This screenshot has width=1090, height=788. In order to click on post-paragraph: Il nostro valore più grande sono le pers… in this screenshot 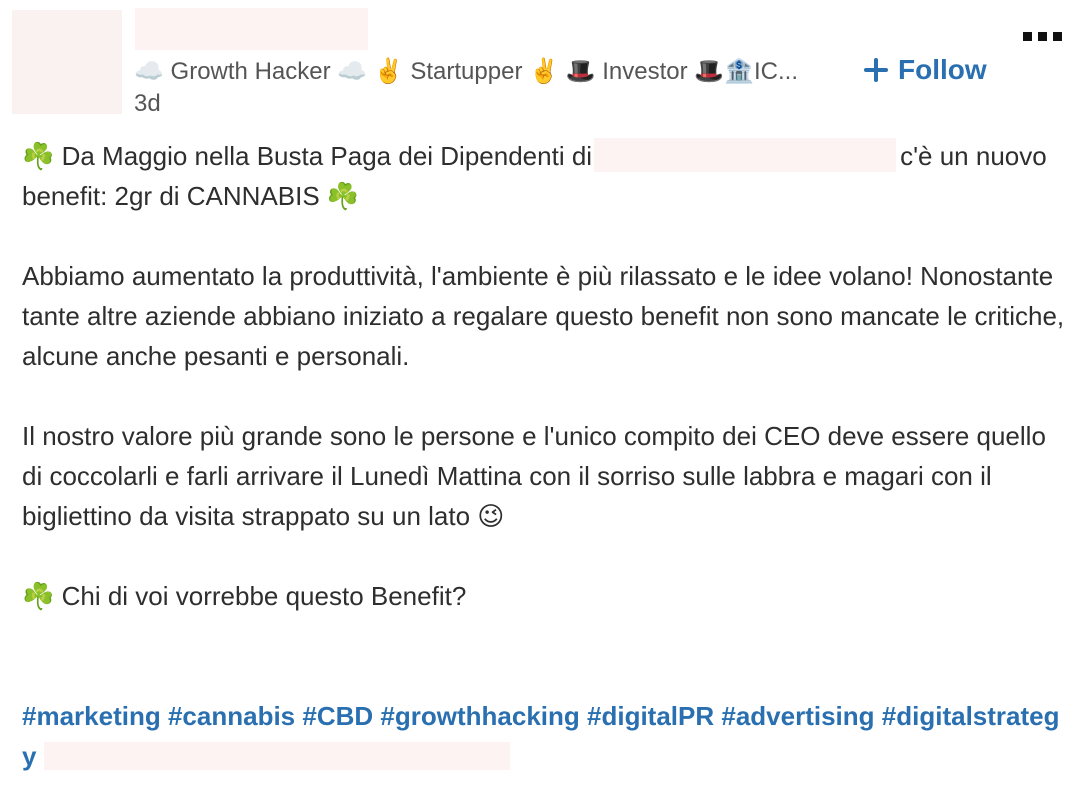, I will do `click(534, 476)`.